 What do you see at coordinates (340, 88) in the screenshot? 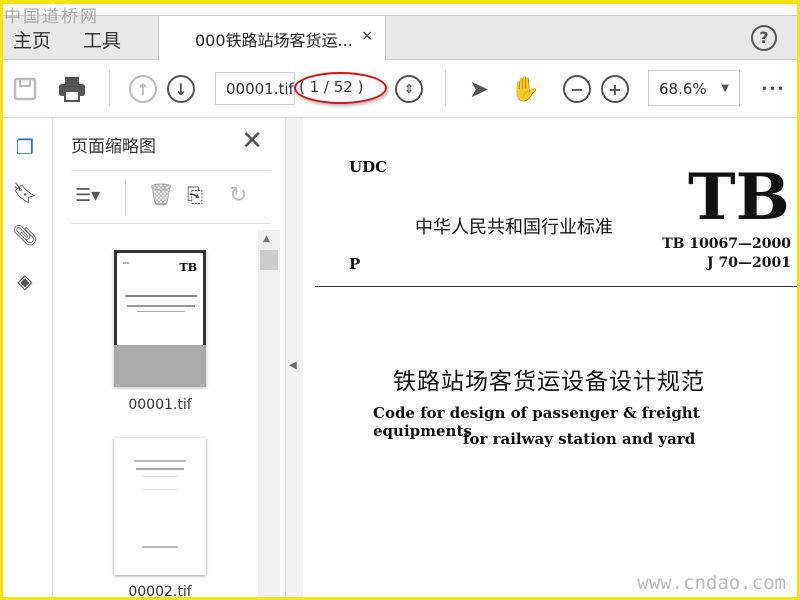
I see `red-highlight-oval` at bounding box center [340, 88].